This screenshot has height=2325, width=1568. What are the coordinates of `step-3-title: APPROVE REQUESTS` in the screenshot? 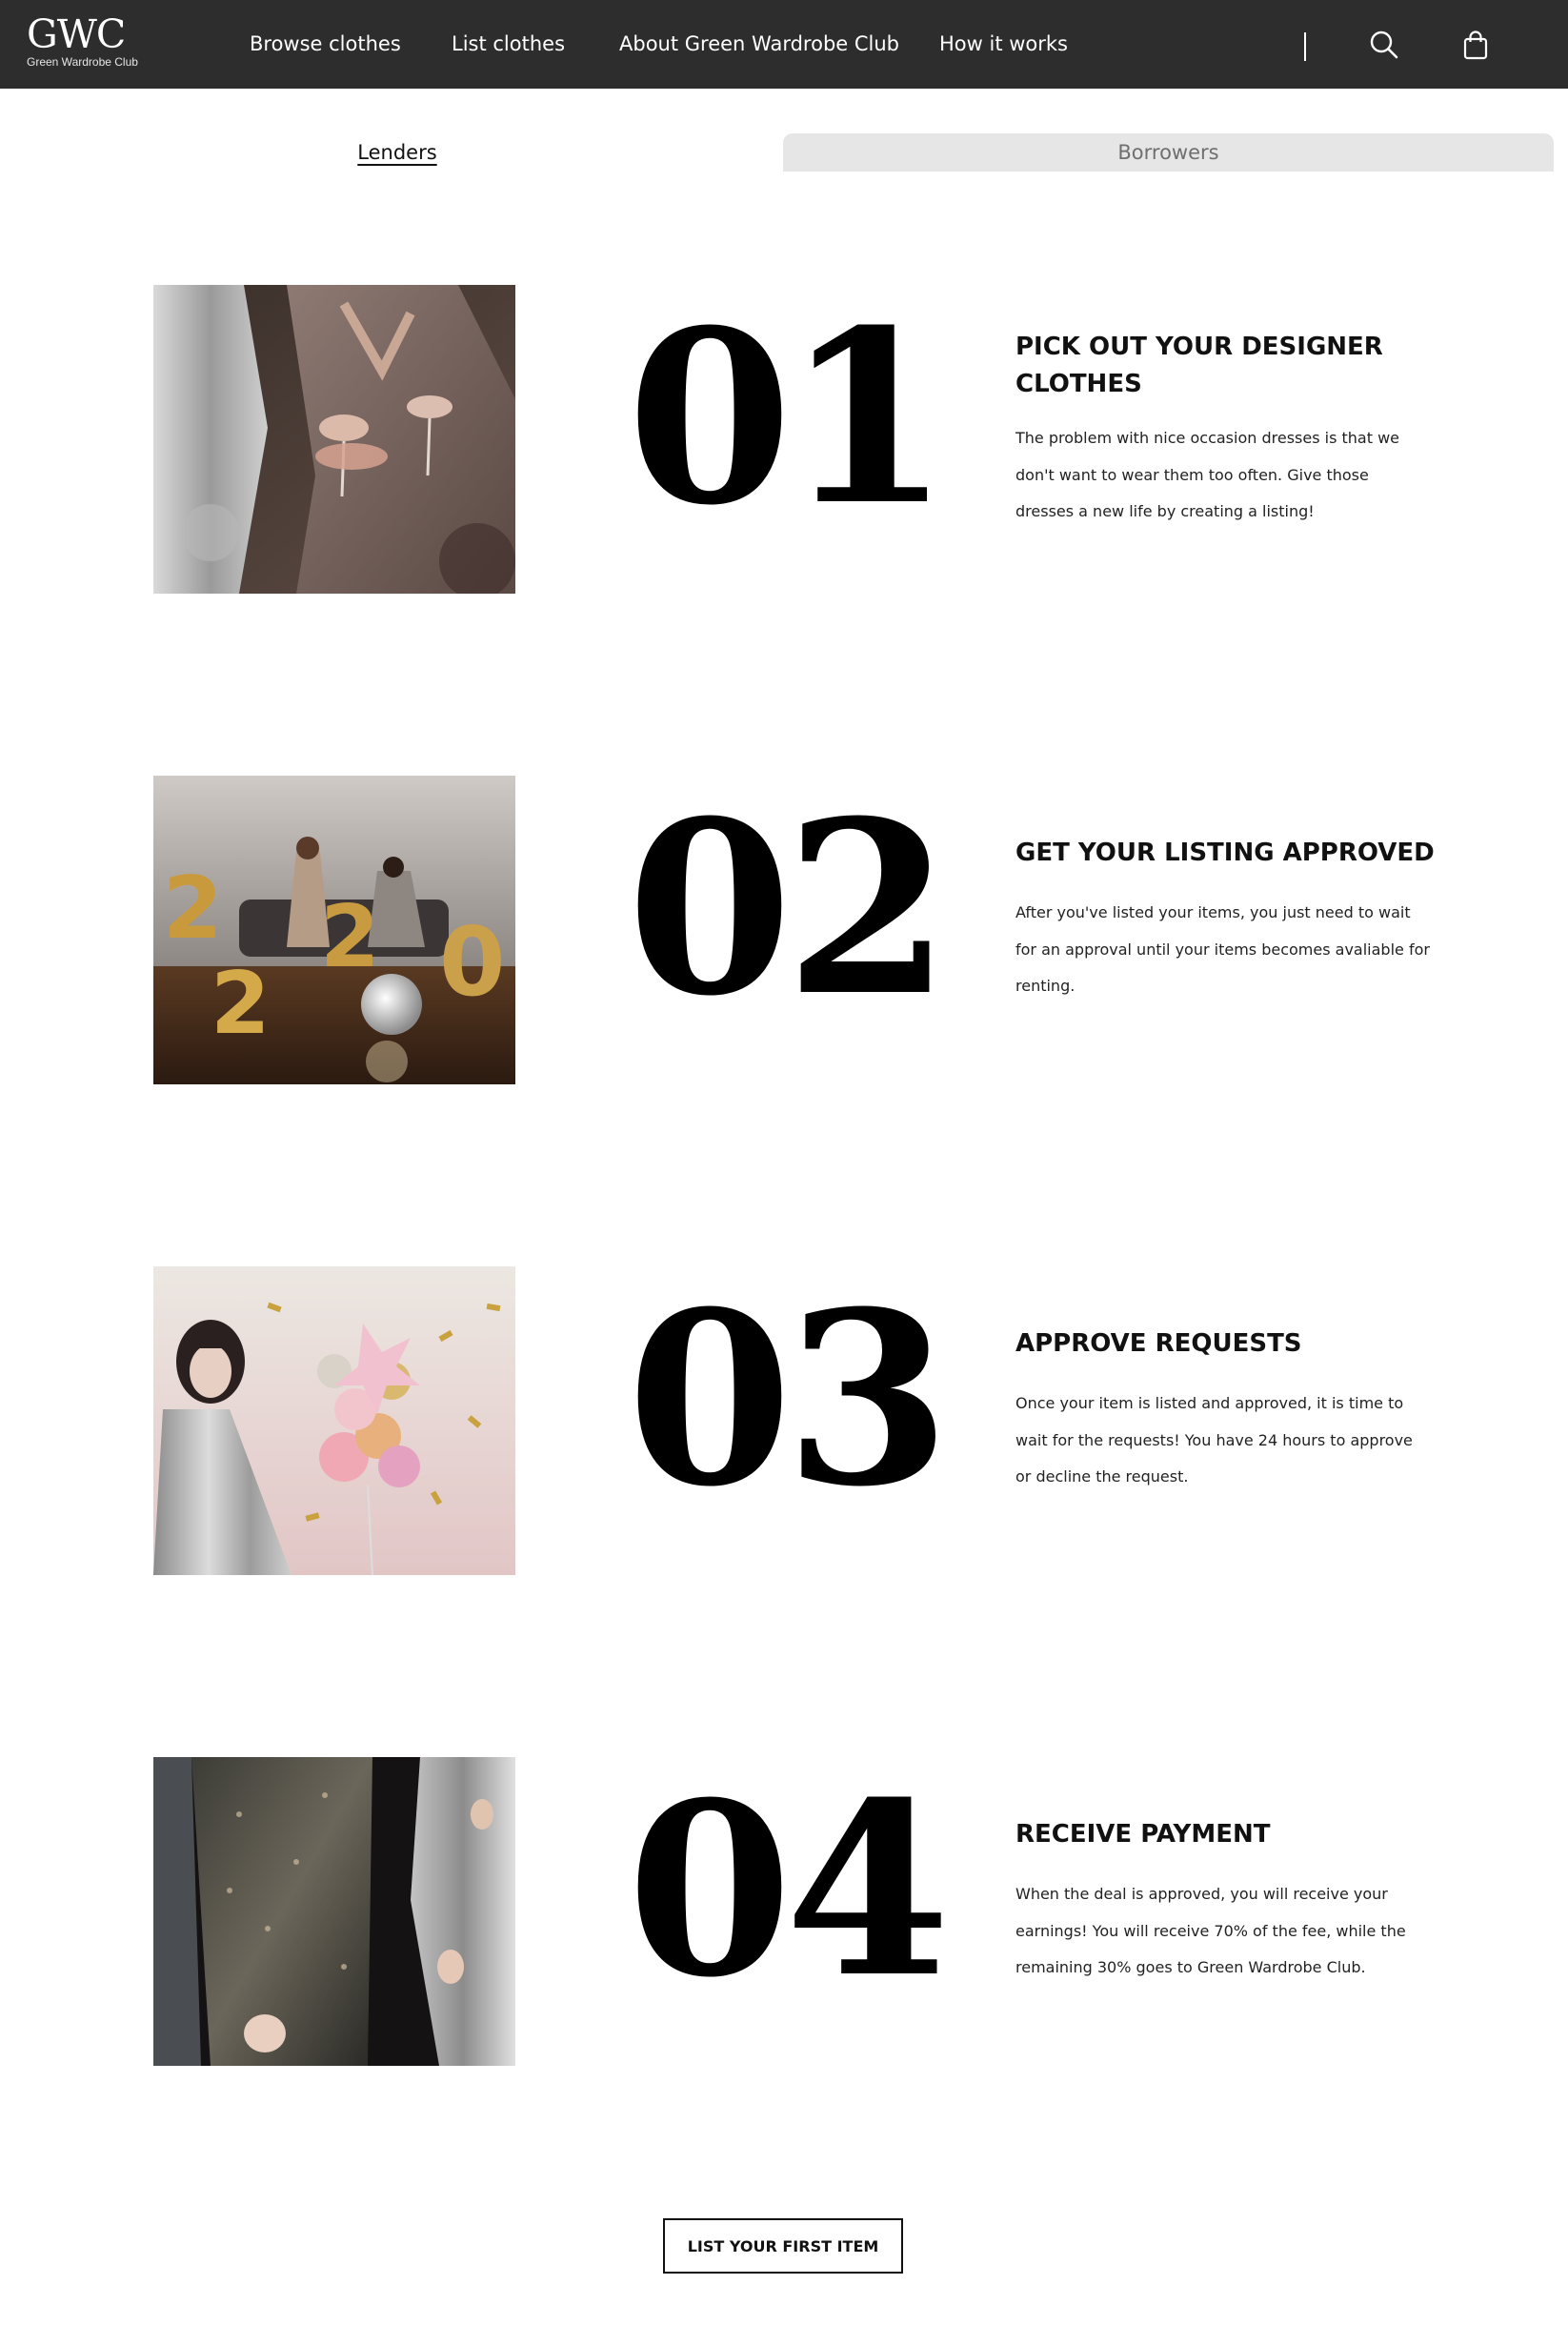 It's located at (1158, 1343).